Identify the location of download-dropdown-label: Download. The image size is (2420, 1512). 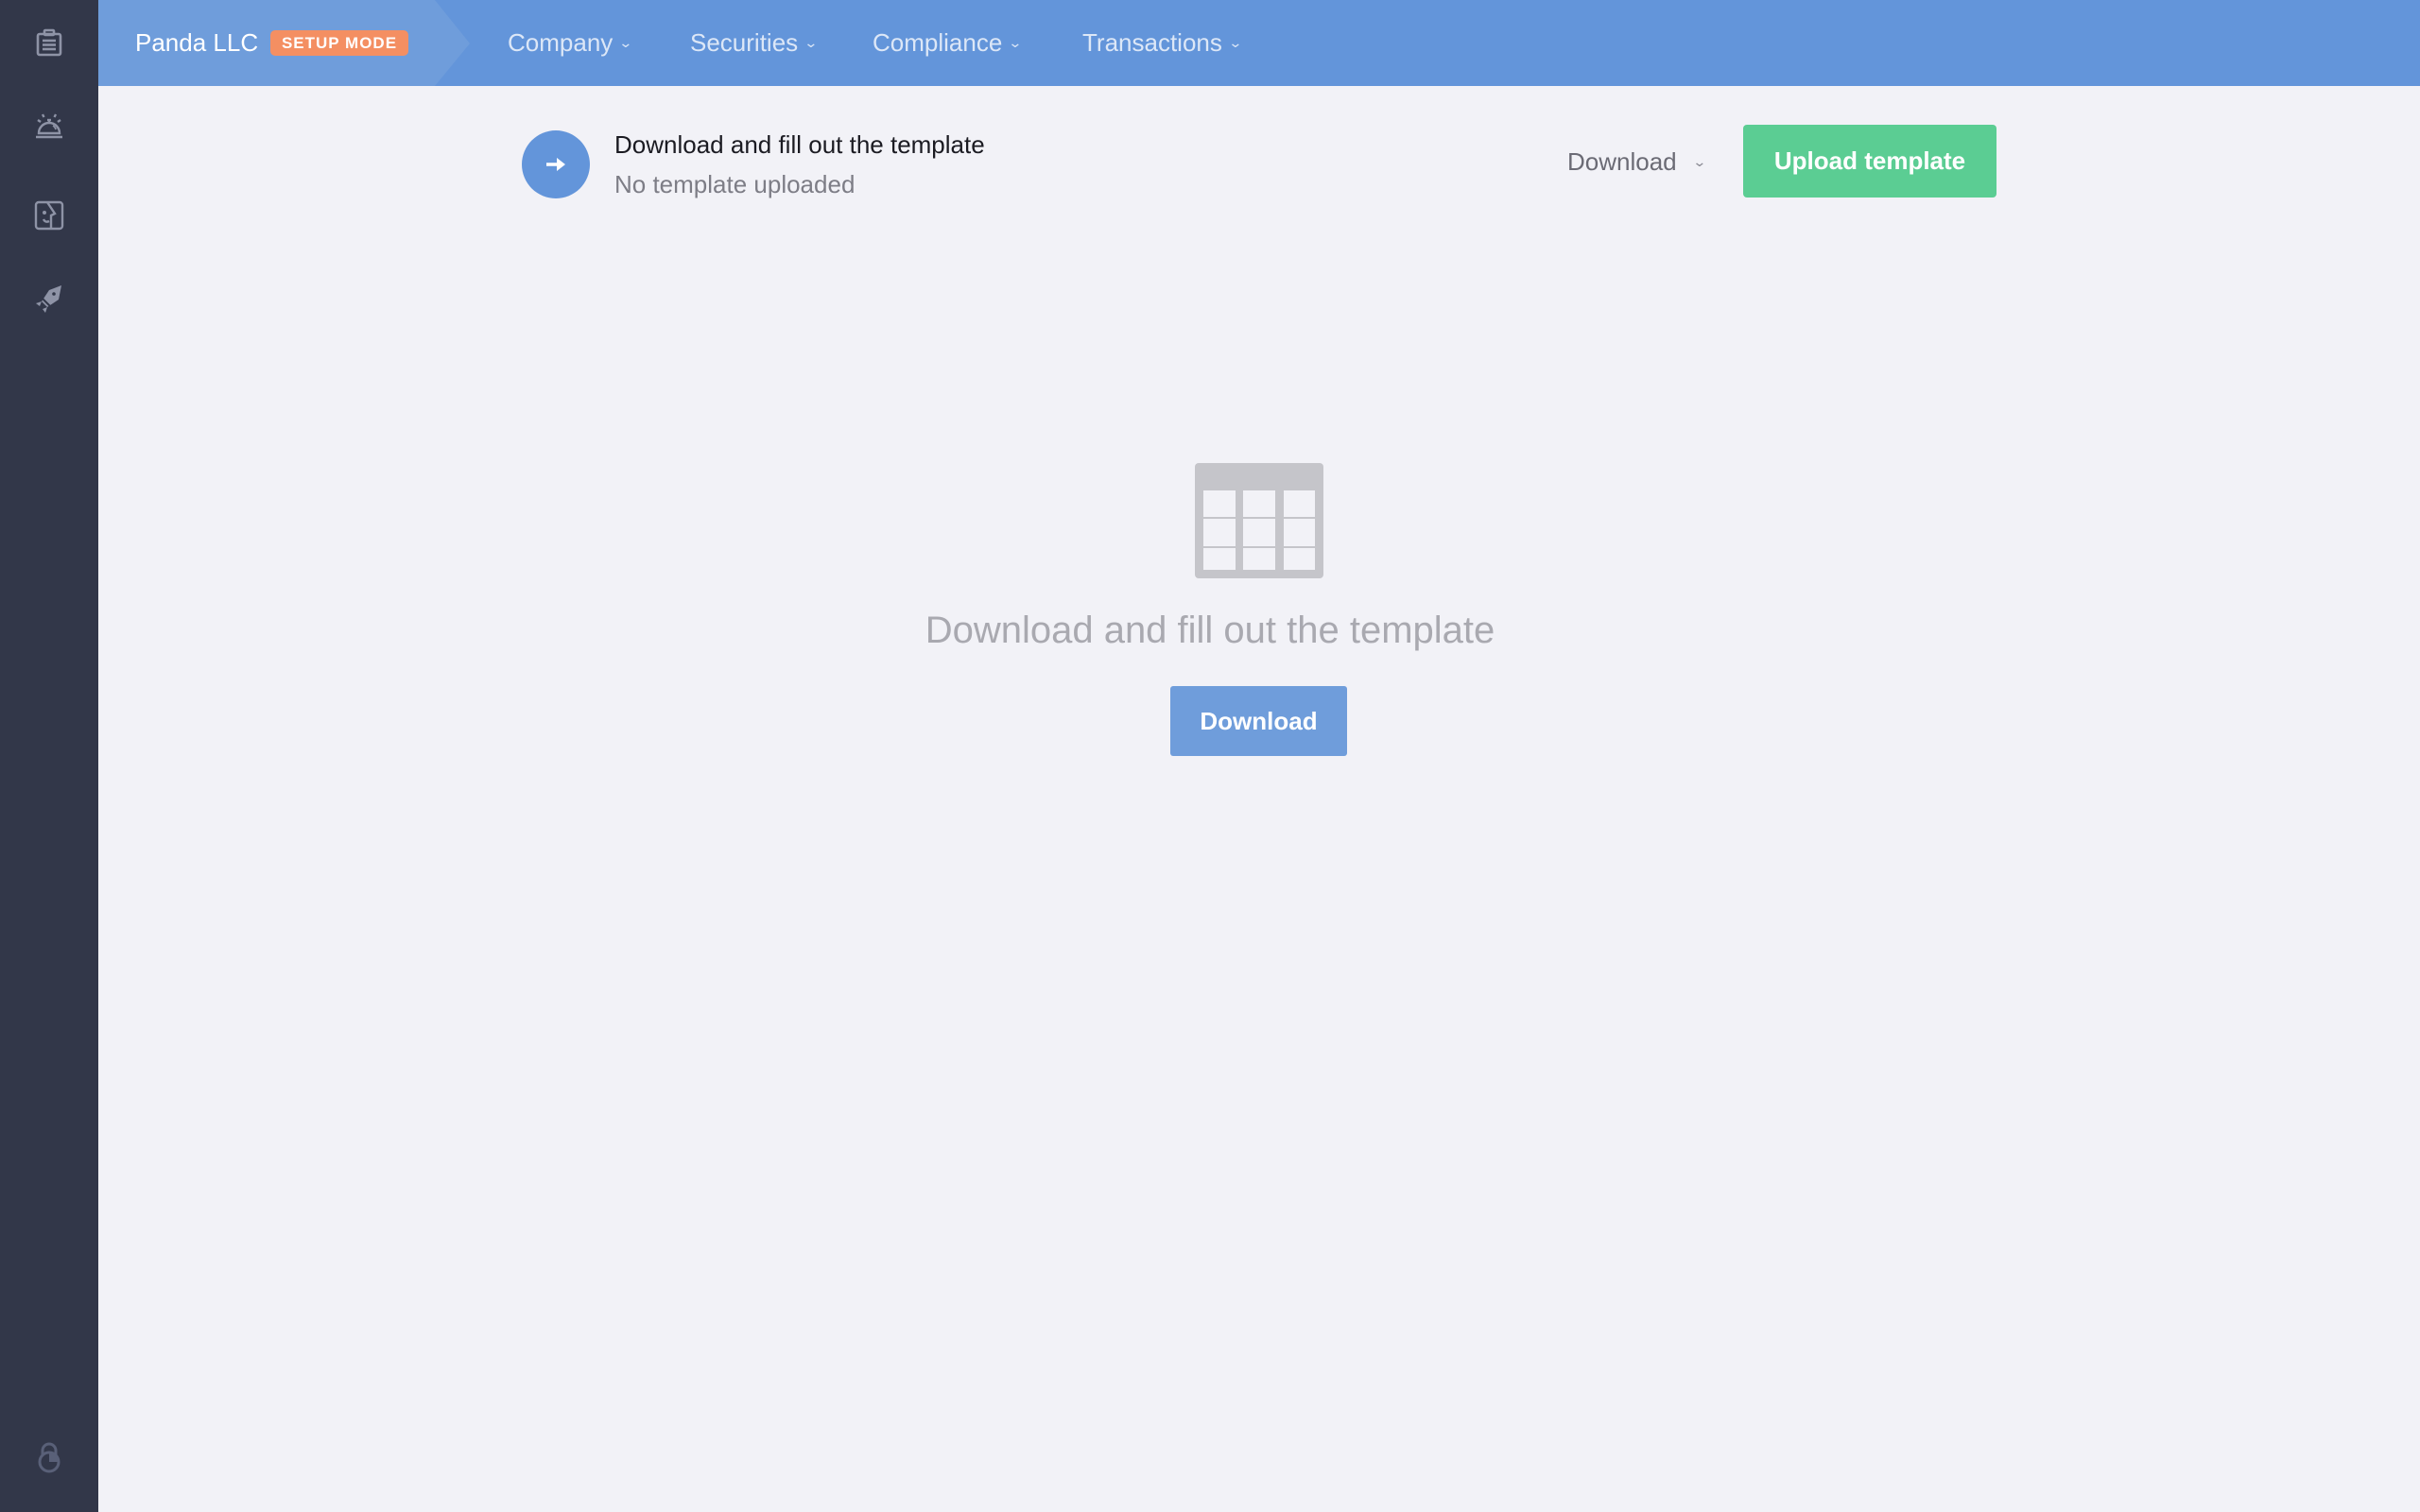
(1622, 161).